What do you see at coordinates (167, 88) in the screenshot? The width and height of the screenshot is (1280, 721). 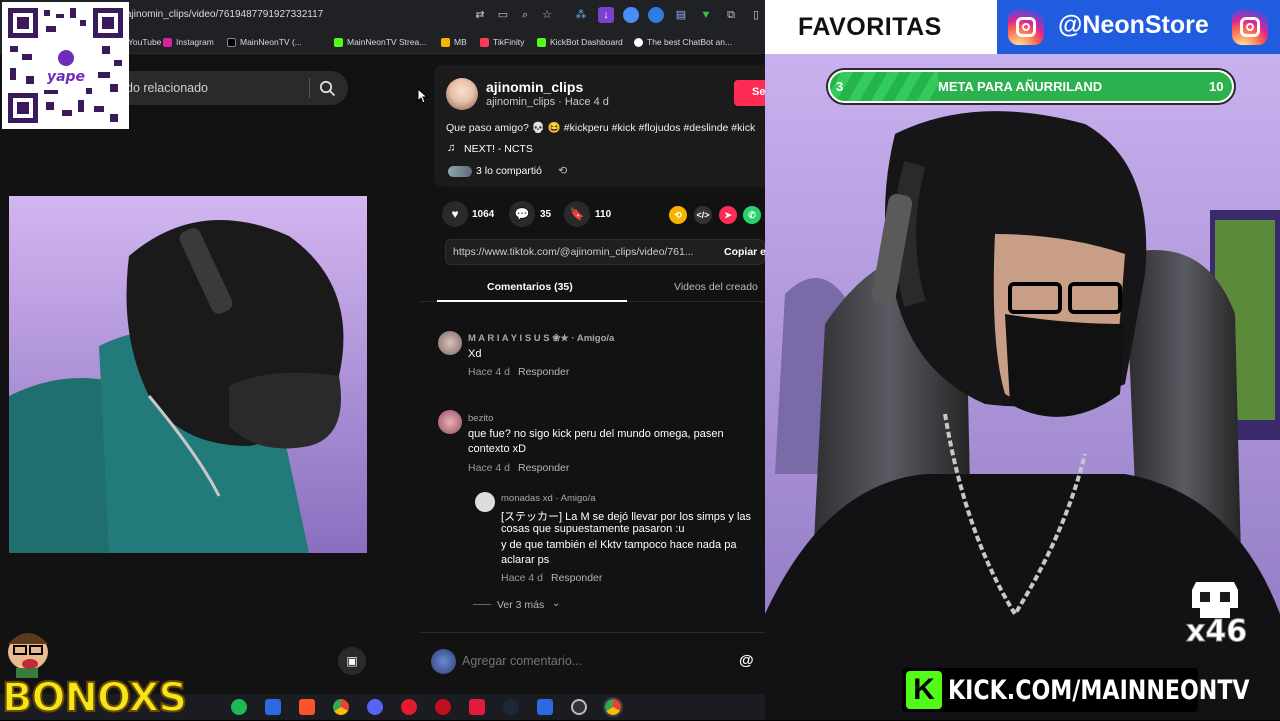 I see `search-input: do relacionado` at bounding box center [167, 88].